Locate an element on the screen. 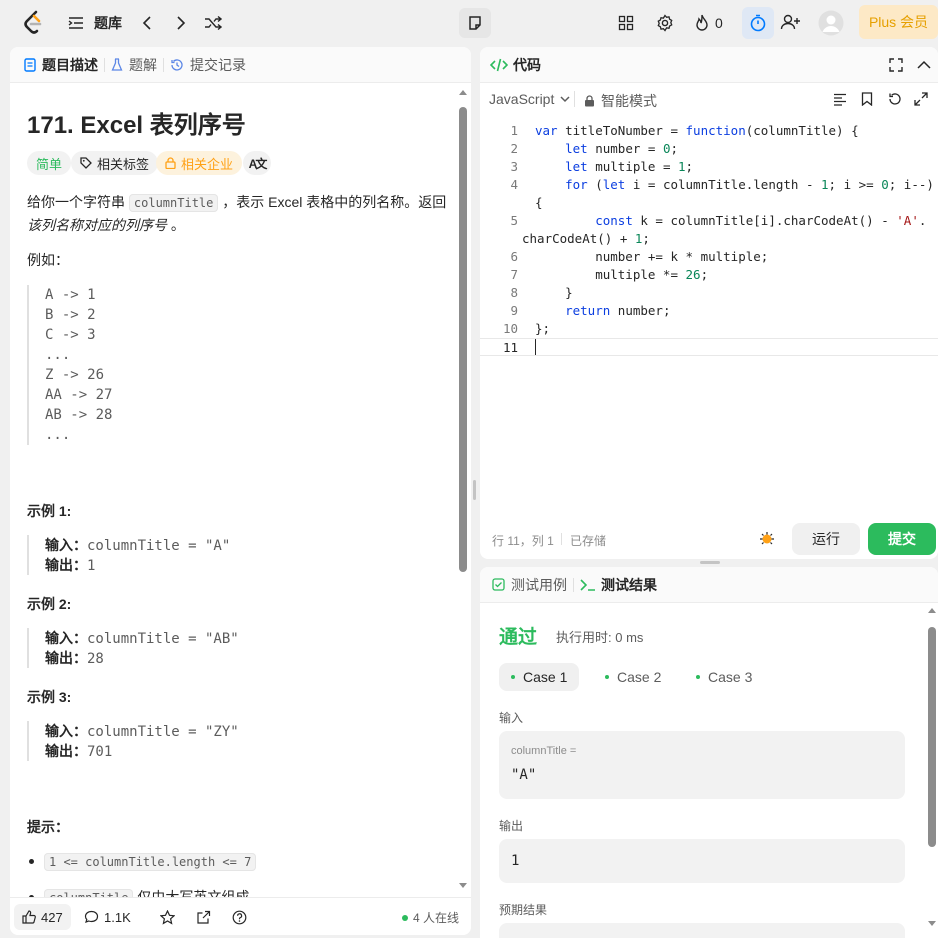 The height and width of the screenshot is (938, 938). top-bar: 题库 0 Plus 会员 is located at coordinates (469, 23).